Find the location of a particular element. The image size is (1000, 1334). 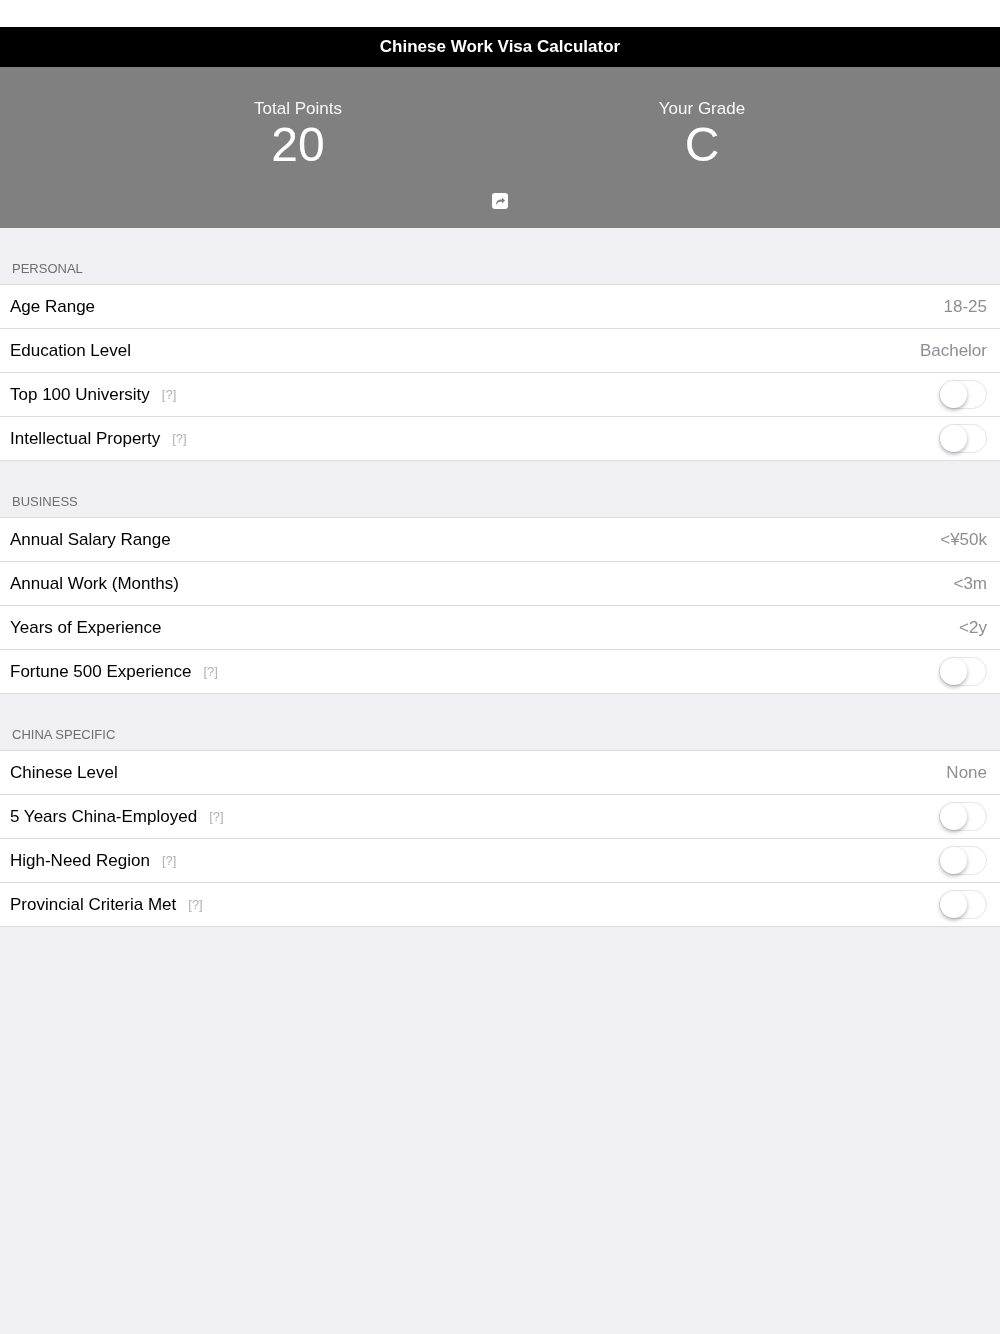

stat-label: Your Grade is located at coordinates (702, 109).